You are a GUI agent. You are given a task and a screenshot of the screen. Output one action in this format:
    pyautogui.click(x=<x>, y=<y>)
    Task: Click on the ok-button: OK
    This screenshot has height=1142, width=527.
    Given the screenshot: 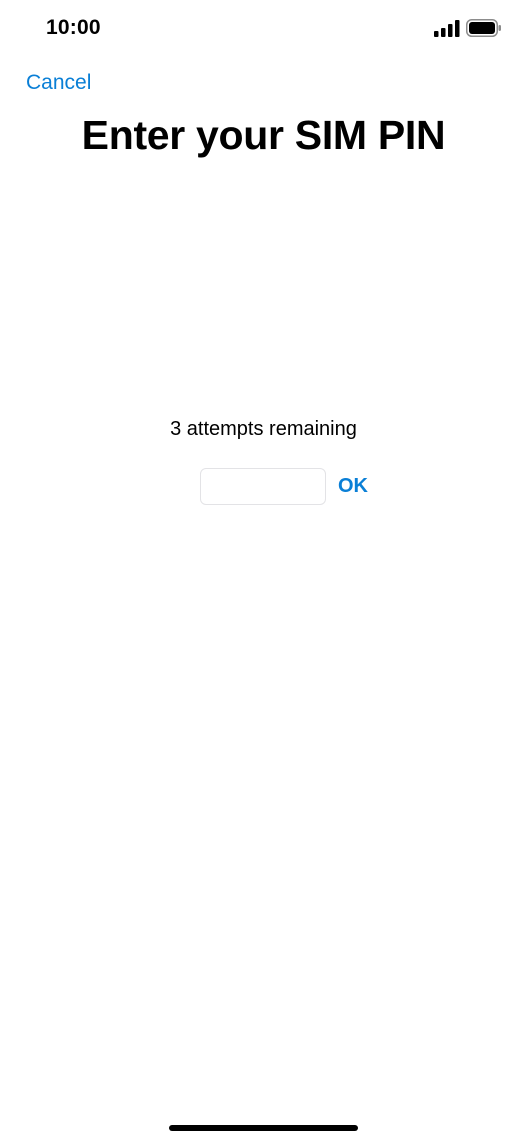 What is the action you would take?
    pyautogui.click(x=353, y=486)
    